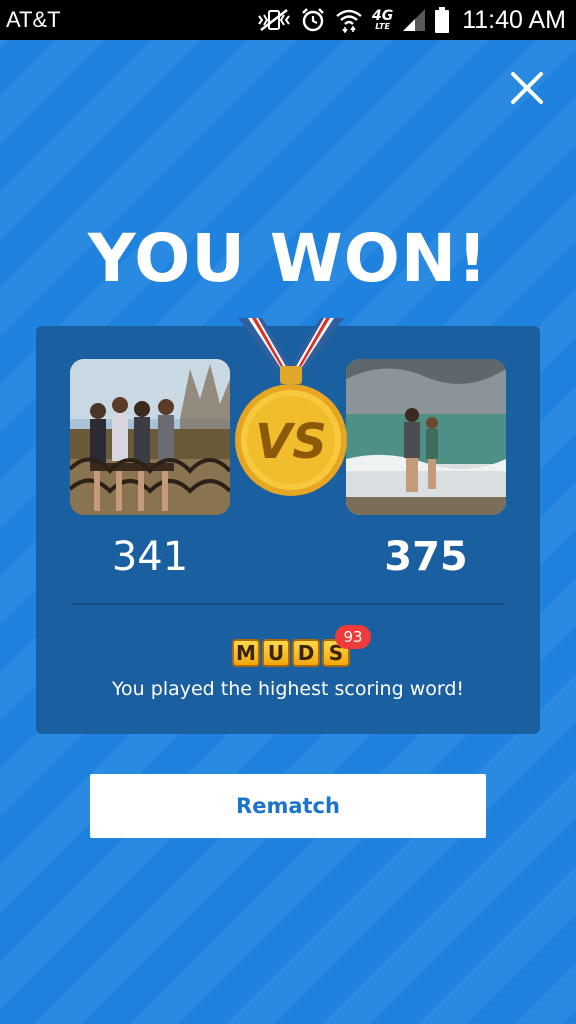  I want to click on word-tile: D, so click(306, 653).